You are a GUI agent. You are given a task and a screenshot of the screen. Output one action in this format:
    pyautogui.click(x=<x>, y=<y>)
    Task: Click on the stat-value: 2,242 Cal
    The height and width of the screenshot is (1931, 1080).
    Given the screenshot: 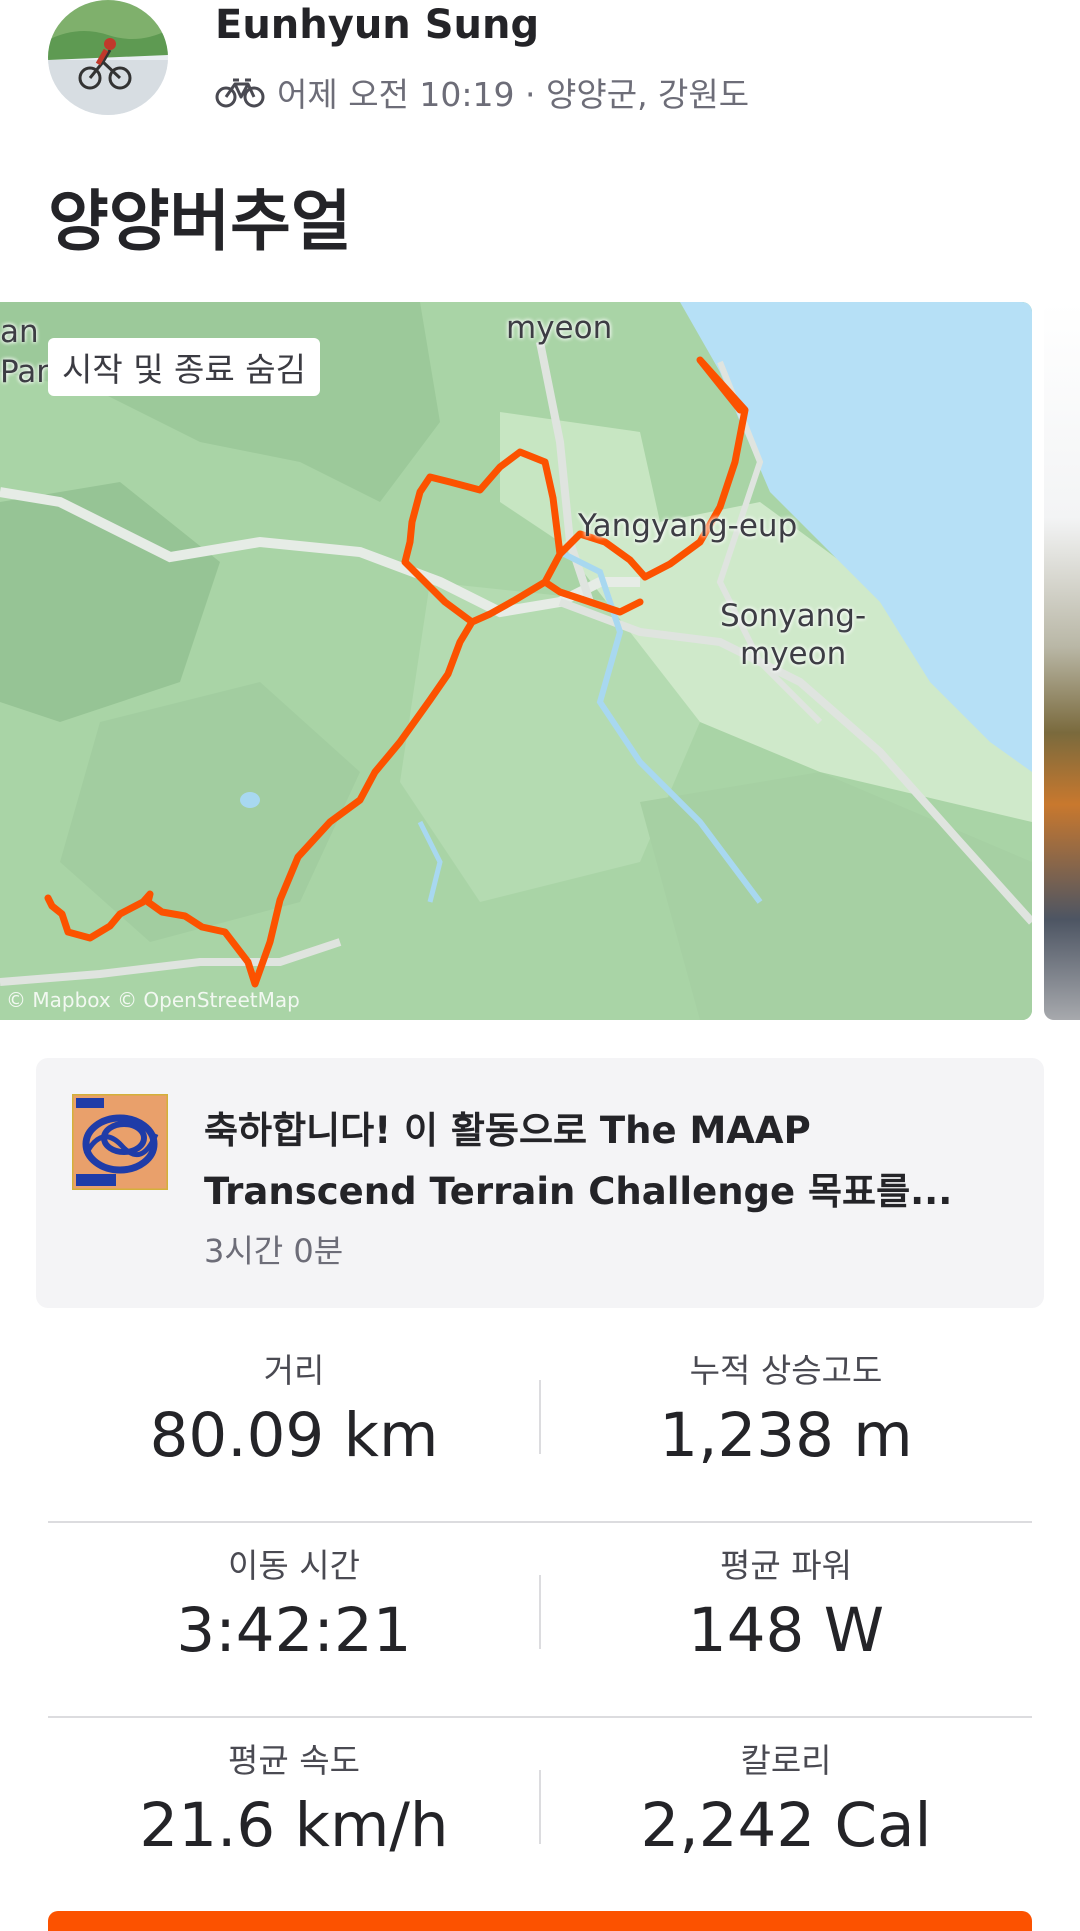 What is the action you would take?
    pyautogui.click(x=786, y=1825)
    